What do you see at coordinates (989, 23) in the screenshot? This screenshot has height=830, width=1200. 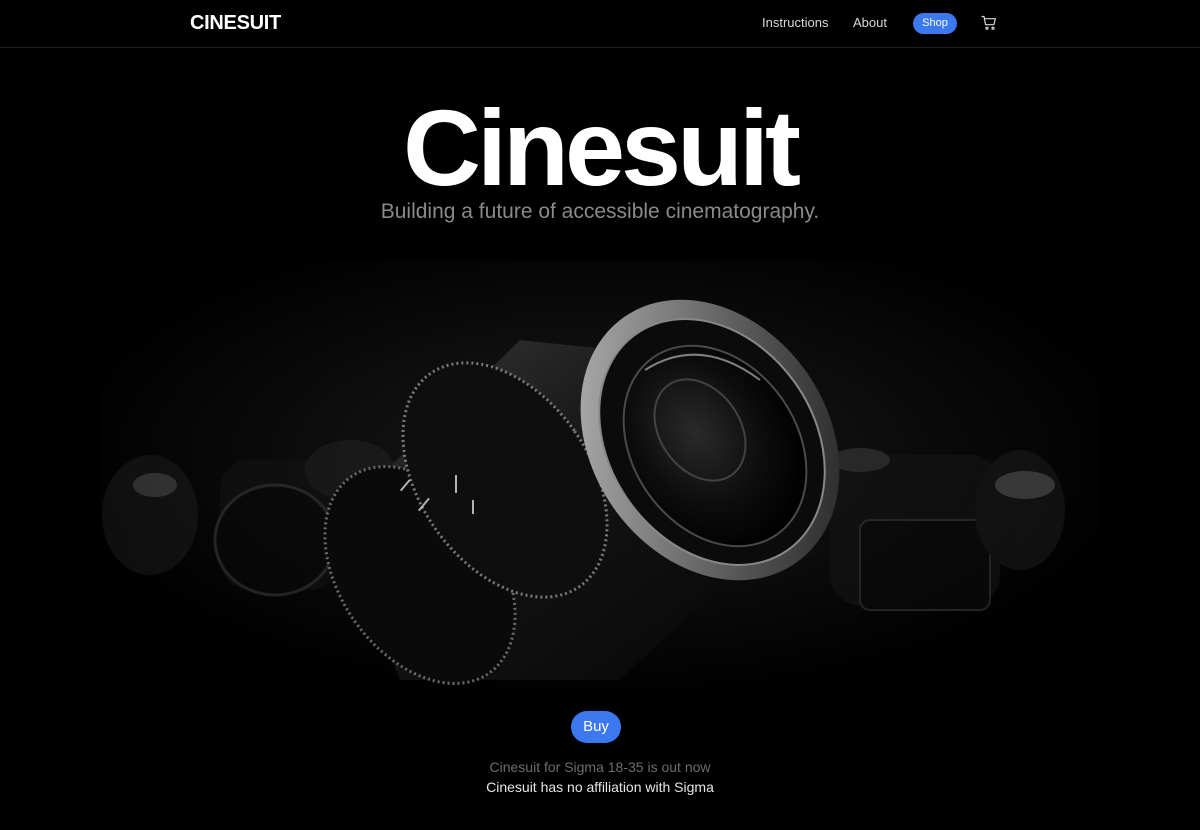 I see `cart-icon` at bounding box center [989, 23].